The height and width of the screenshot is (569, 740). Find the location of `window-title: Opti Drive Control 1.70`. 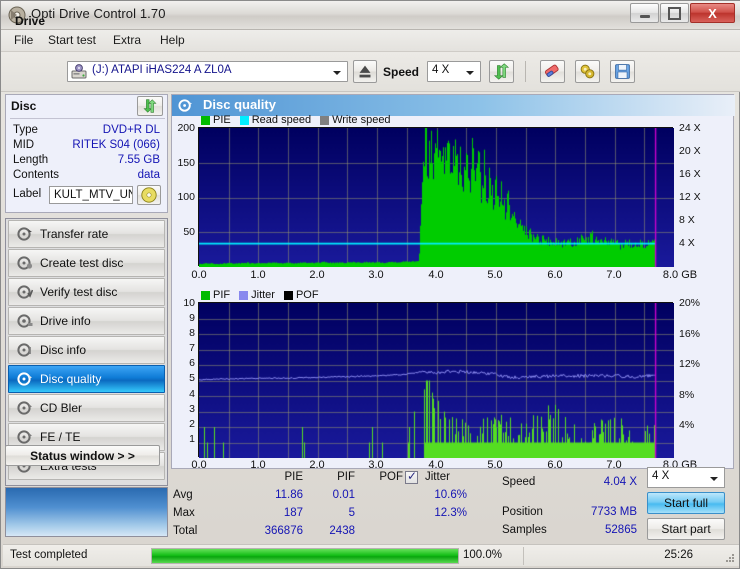

window-title: Opti Drive Control 1.70 is located at coordinates (98, 13).